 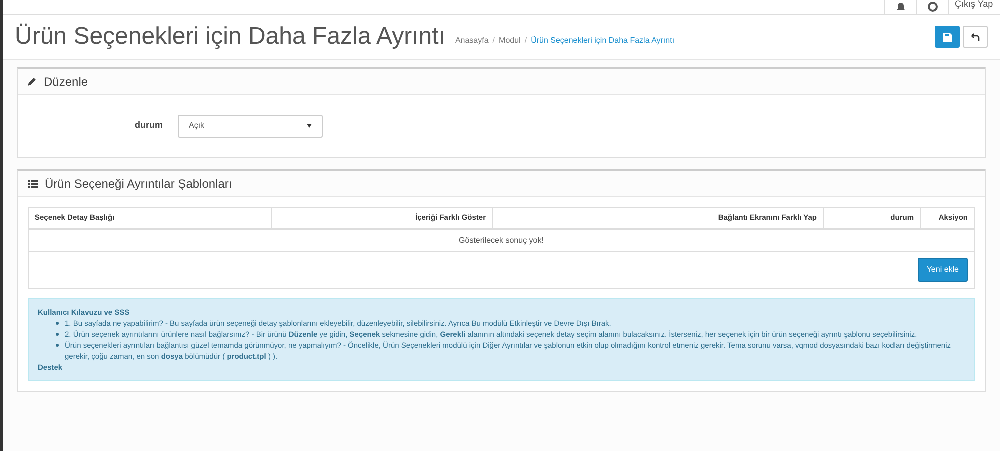 I want to click on breadcrumb-link: Ürün Seçenekleri için Daha Fazla Ayrıntı, so click(x=603, y=41).